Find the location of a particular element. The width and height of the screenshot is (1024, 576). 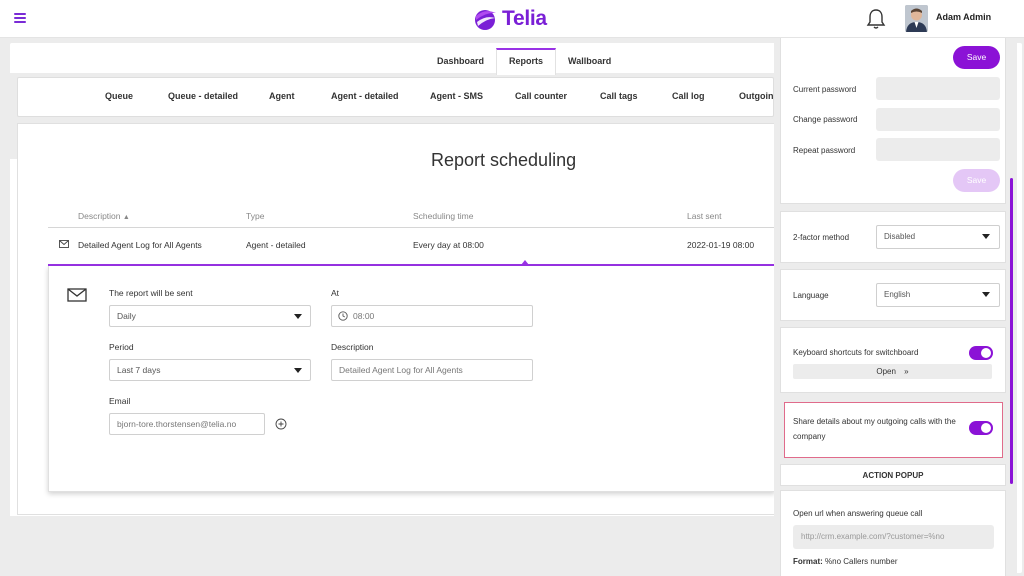

period-select: Last 7 days is located at coordinates (210, 370).